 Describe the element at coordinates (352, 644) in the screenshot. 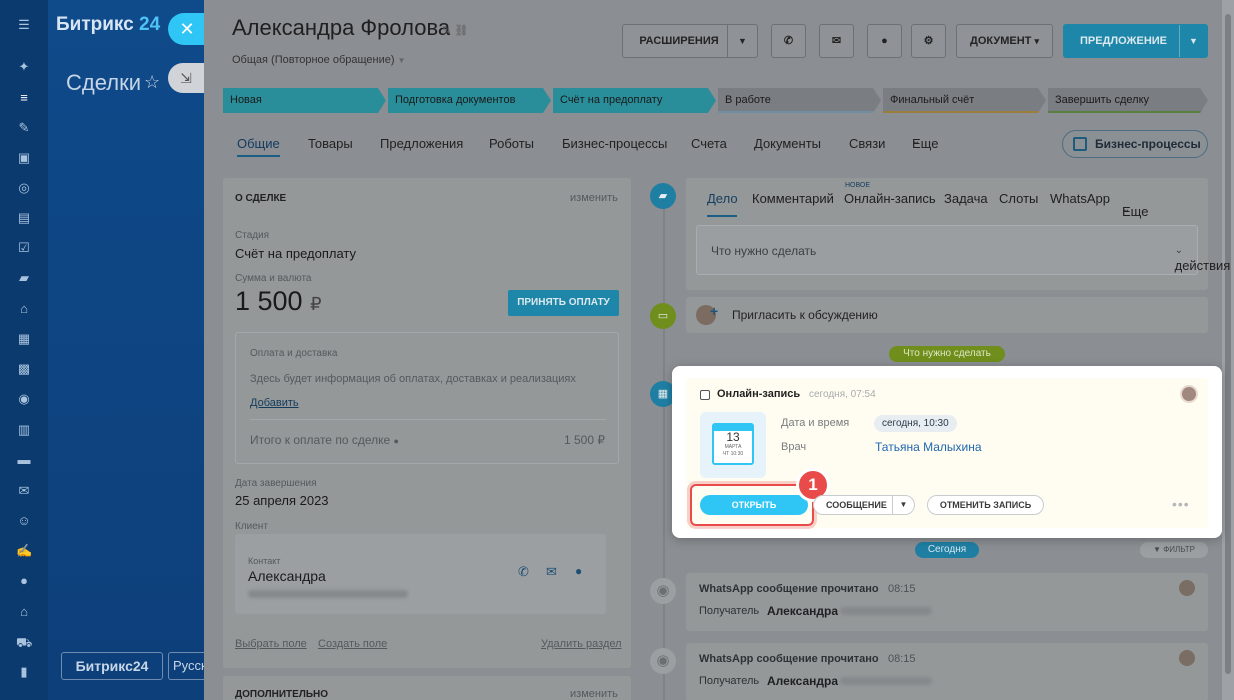

I see `create-field-link: Создать поле` at that location.